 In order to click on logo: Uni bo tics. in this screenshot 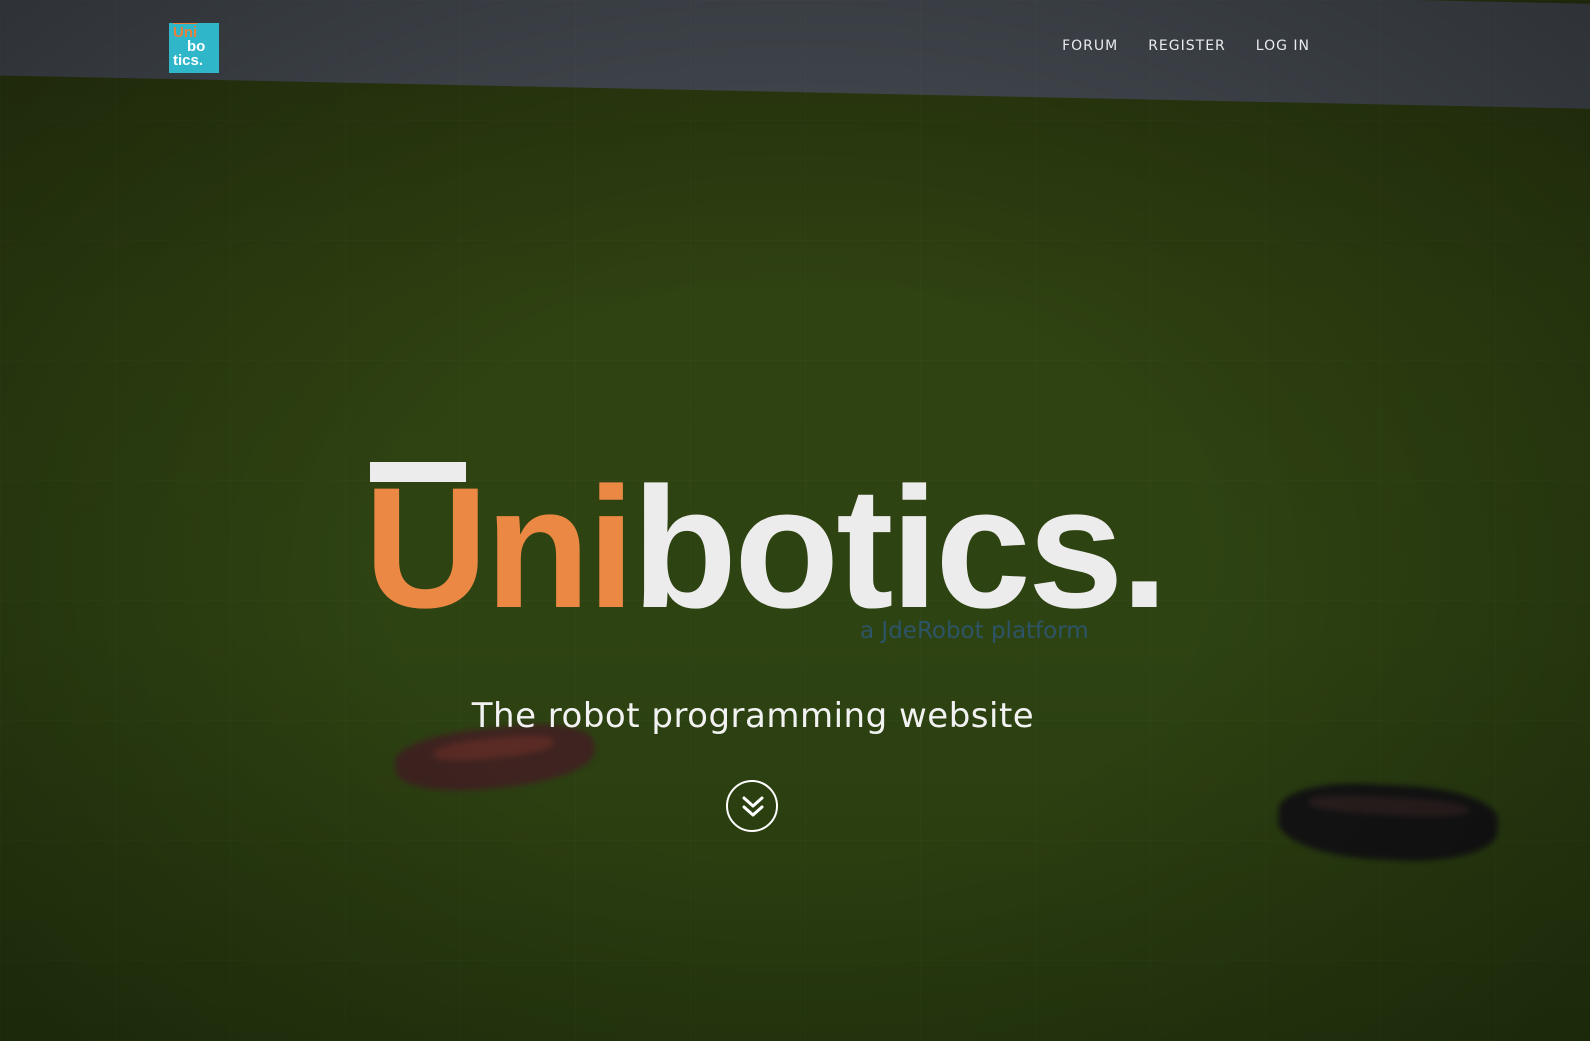, I will do `click(194, 48)`.